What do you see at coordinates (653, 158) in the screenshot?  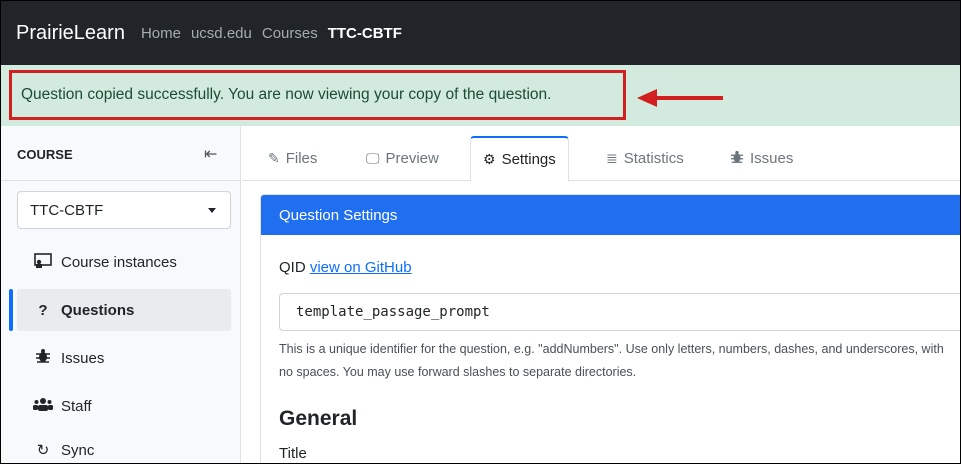 I see `tab-label: Statistics` at bounding box center [653, 158].